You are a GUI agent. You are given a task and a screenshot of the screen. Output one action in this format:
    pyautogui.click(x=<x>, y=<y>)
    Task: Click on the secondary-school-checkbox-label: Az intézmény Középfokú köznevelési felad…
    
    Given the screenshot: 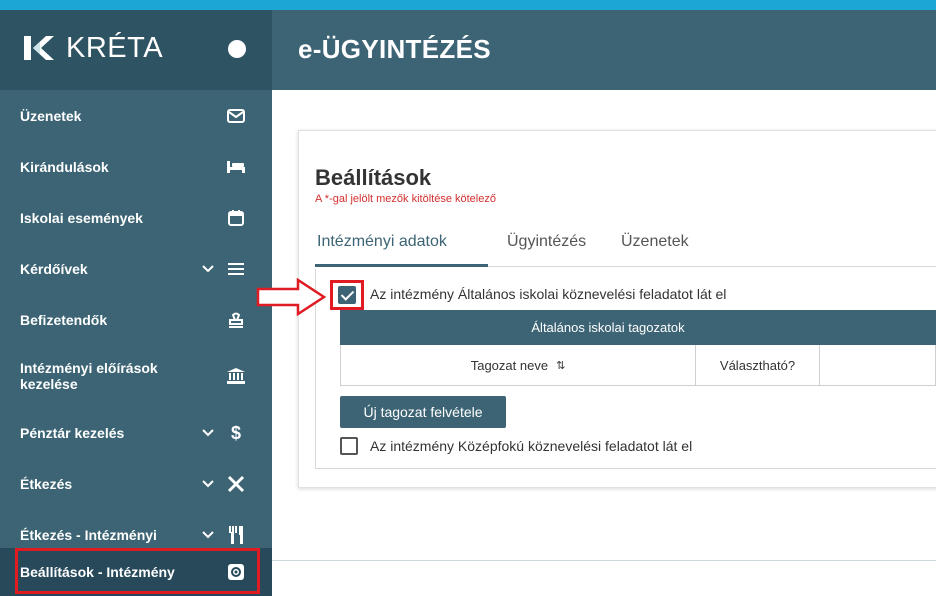 What is the action you would take?
    pyautogui.click(x=531, y=446)
    